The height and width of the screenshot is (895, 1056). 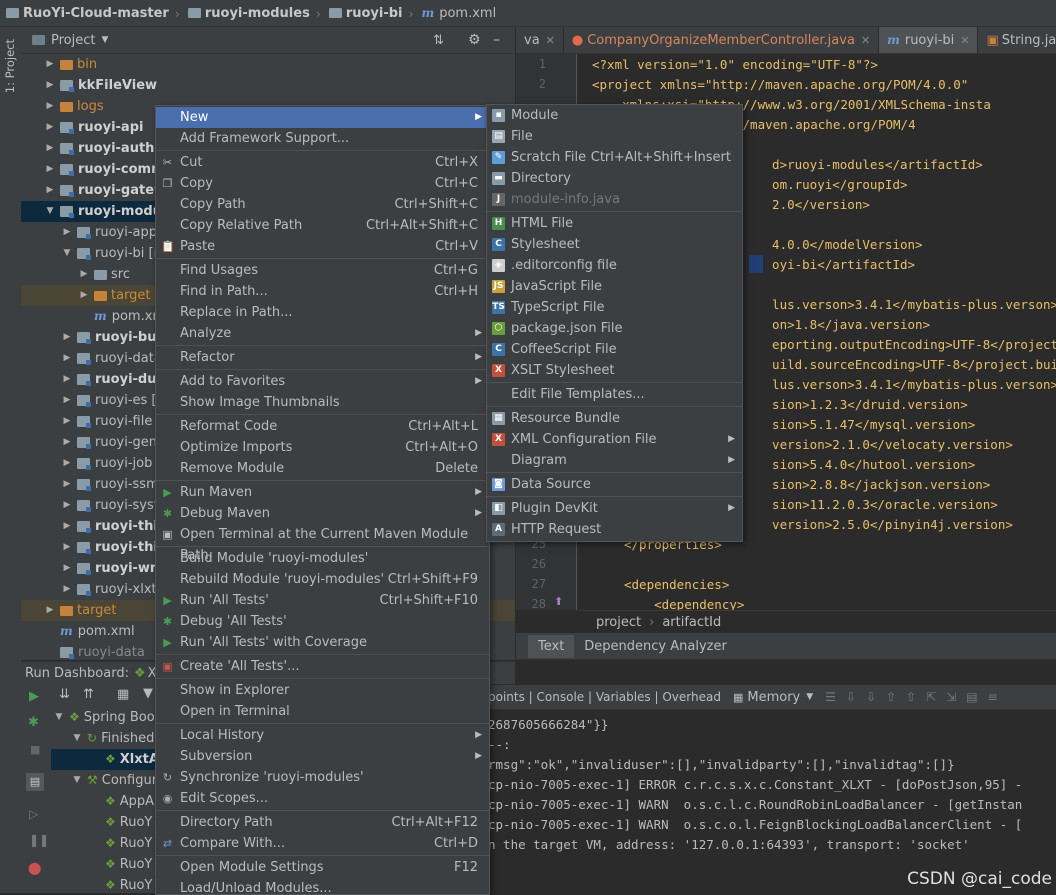 What do you see at coordinates (322, 402) in the screenshot?
I see `menu-item-show-image-thumbnails: Show Image Thumbnails` at bounding box center [322, 402].